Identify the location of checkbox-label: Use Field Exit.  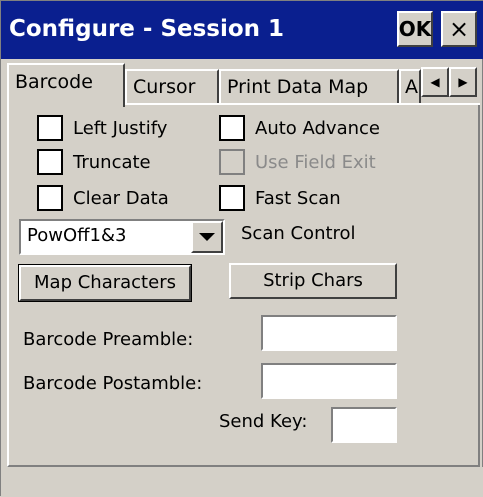
(315, 162).